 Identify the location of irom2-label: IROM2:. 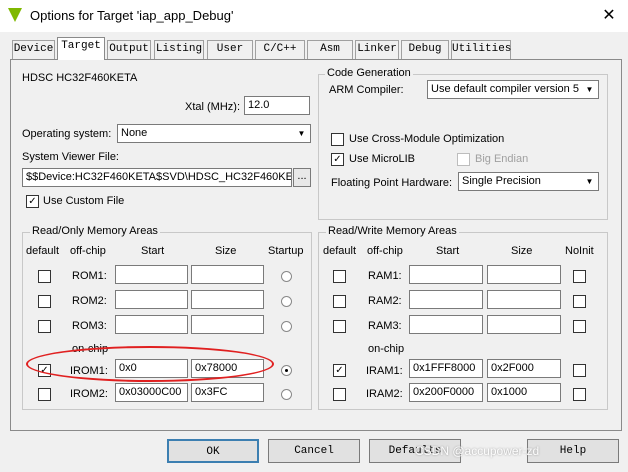
(89, 394).